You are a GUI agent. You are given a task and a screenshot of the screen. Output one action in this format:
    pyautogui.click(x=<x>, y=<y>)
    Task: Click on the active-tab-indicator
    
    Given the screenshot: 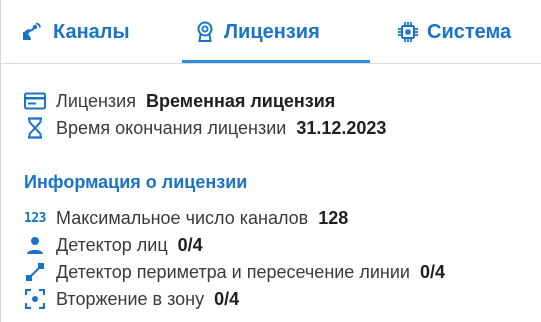 What is the action you would take?
    pyautogui.click(x=276, y=61)
    